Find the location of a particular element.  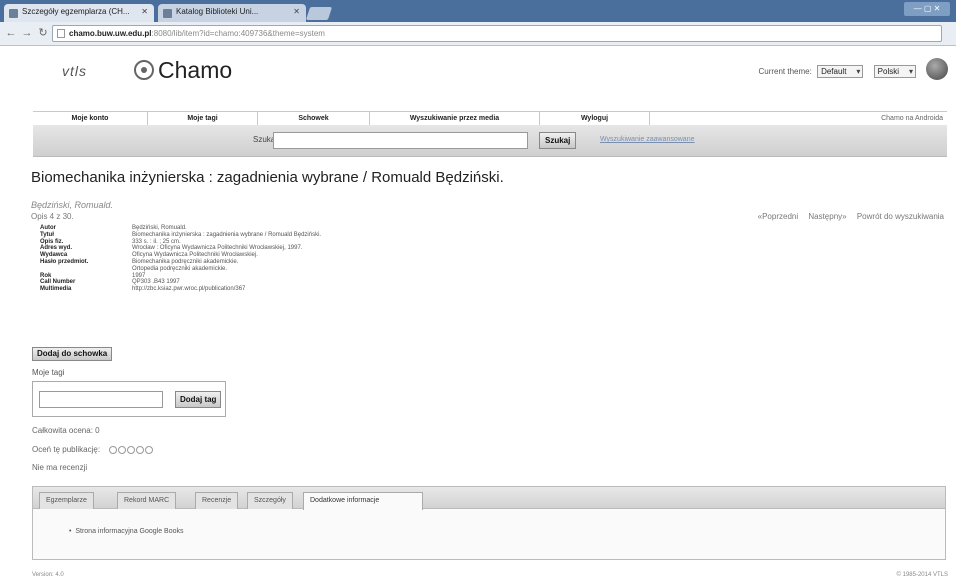

search-bar: Szukaj Szukaj Wyszukiwanie zaawansowane is located at coordinates (490, 141).